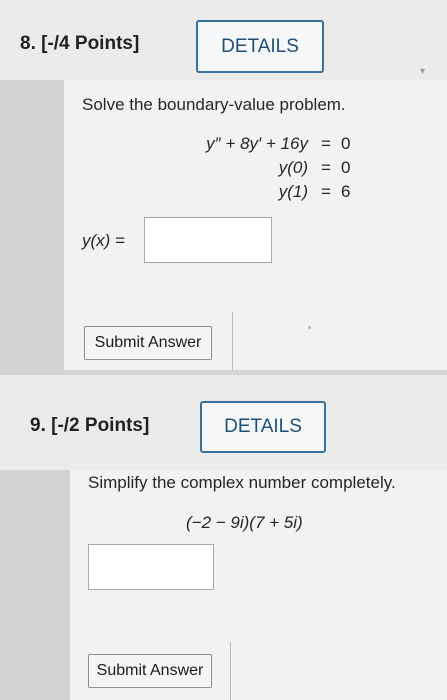  I want to click on dot-mark, so click(309, 327).